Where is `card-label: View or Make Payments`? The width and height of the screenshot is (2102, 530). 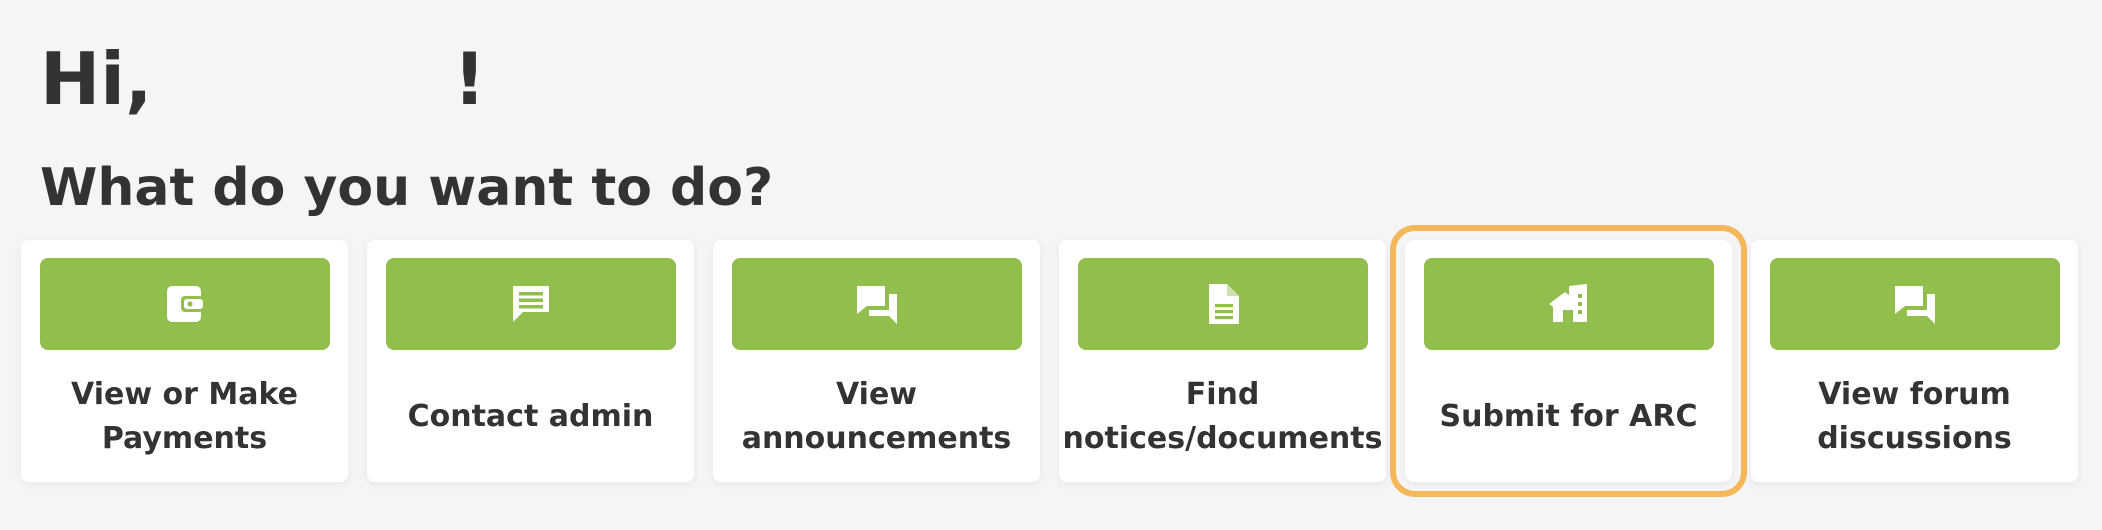 card-label: View or Make Payments is located at coordinates (184, 416).